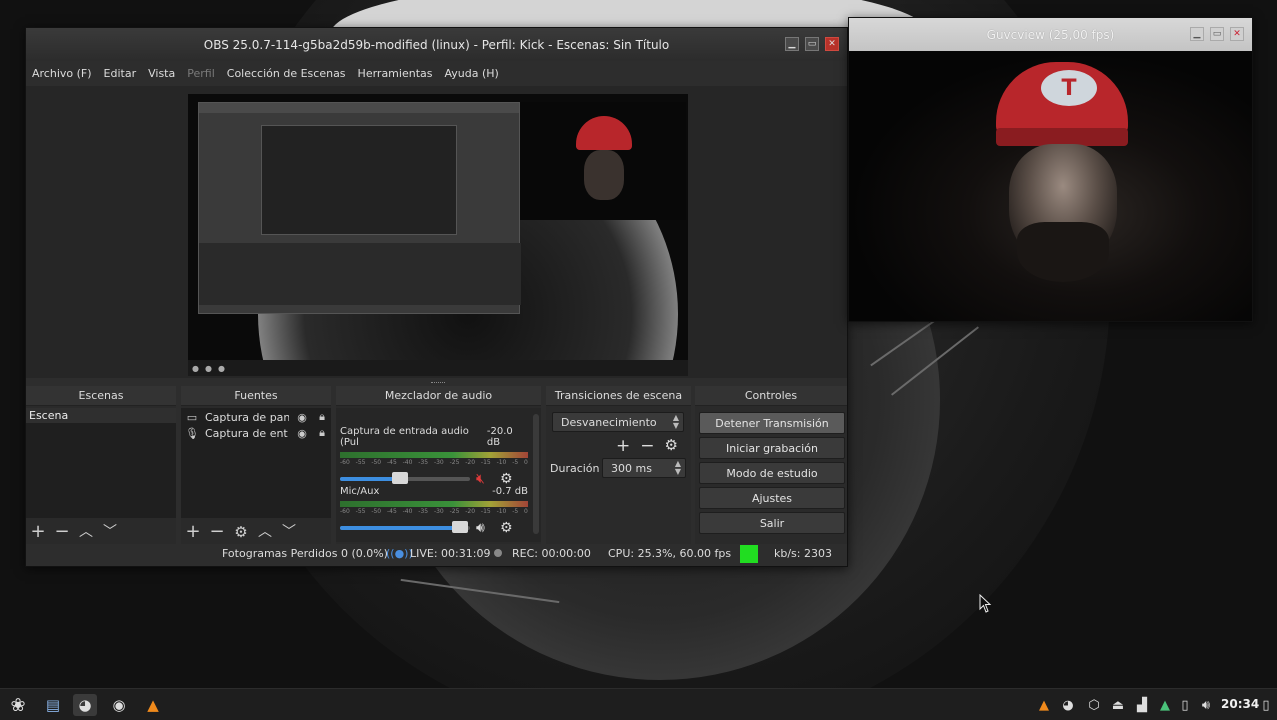  I want to click on meter-tick-label: -50, so click(376, 511).